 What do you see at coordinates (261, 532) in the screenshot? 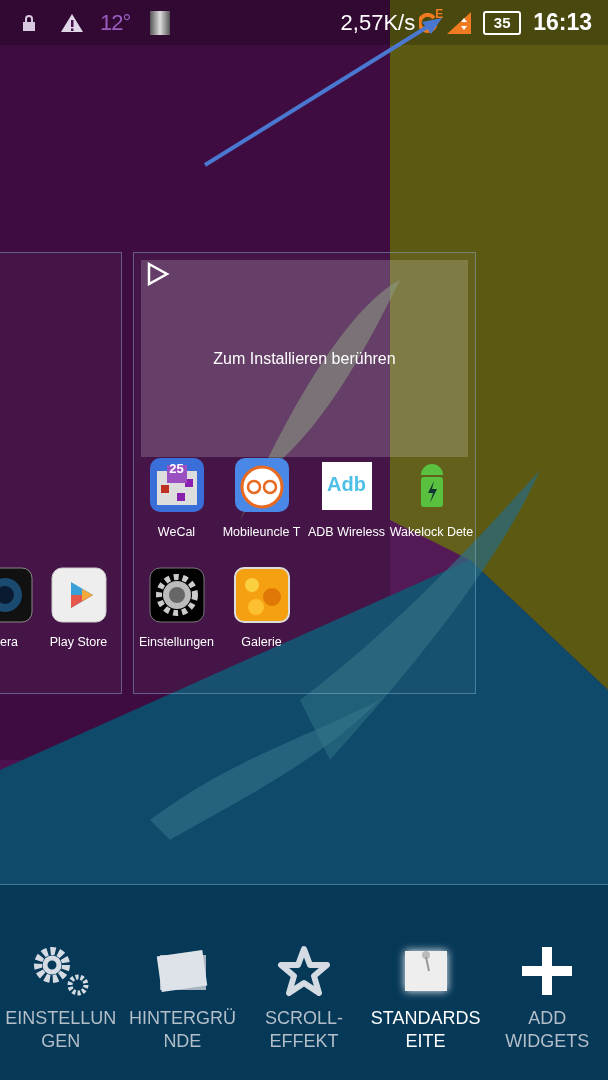
I see `app-label: Mobileuncle T` at bounding box center [261, 532].